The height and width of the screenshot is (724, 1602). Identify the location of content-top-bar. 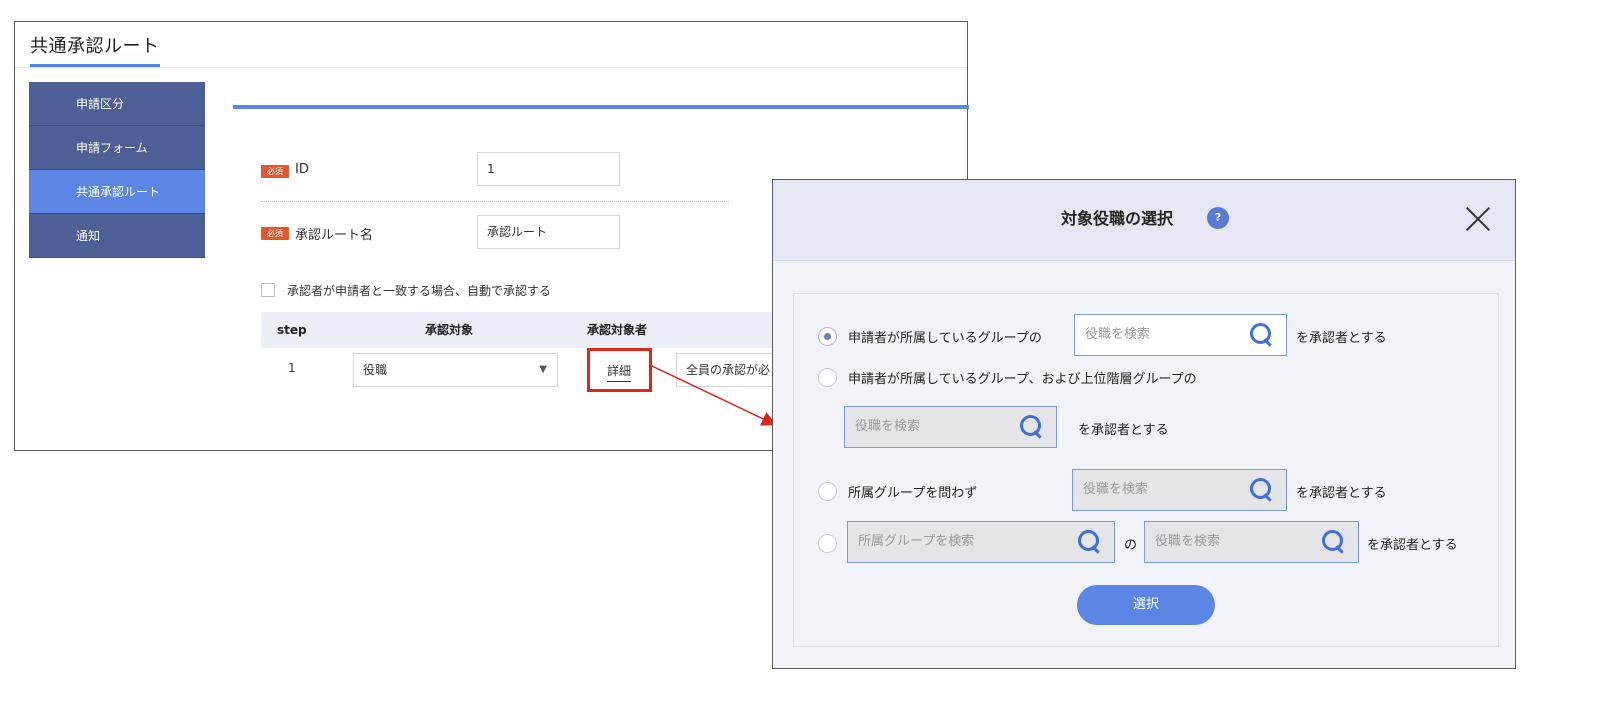
(601, 107).